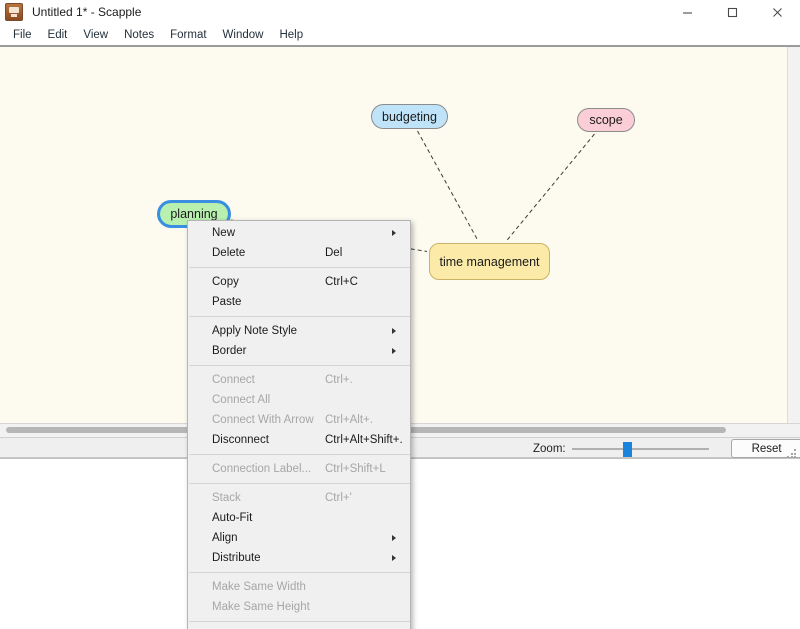 The height and width of the screenshot is (629, 800). Describe the element at coordinates (263, 420) in the screenshot. I see `menu-item-label: Connect With Arrow` at that location.